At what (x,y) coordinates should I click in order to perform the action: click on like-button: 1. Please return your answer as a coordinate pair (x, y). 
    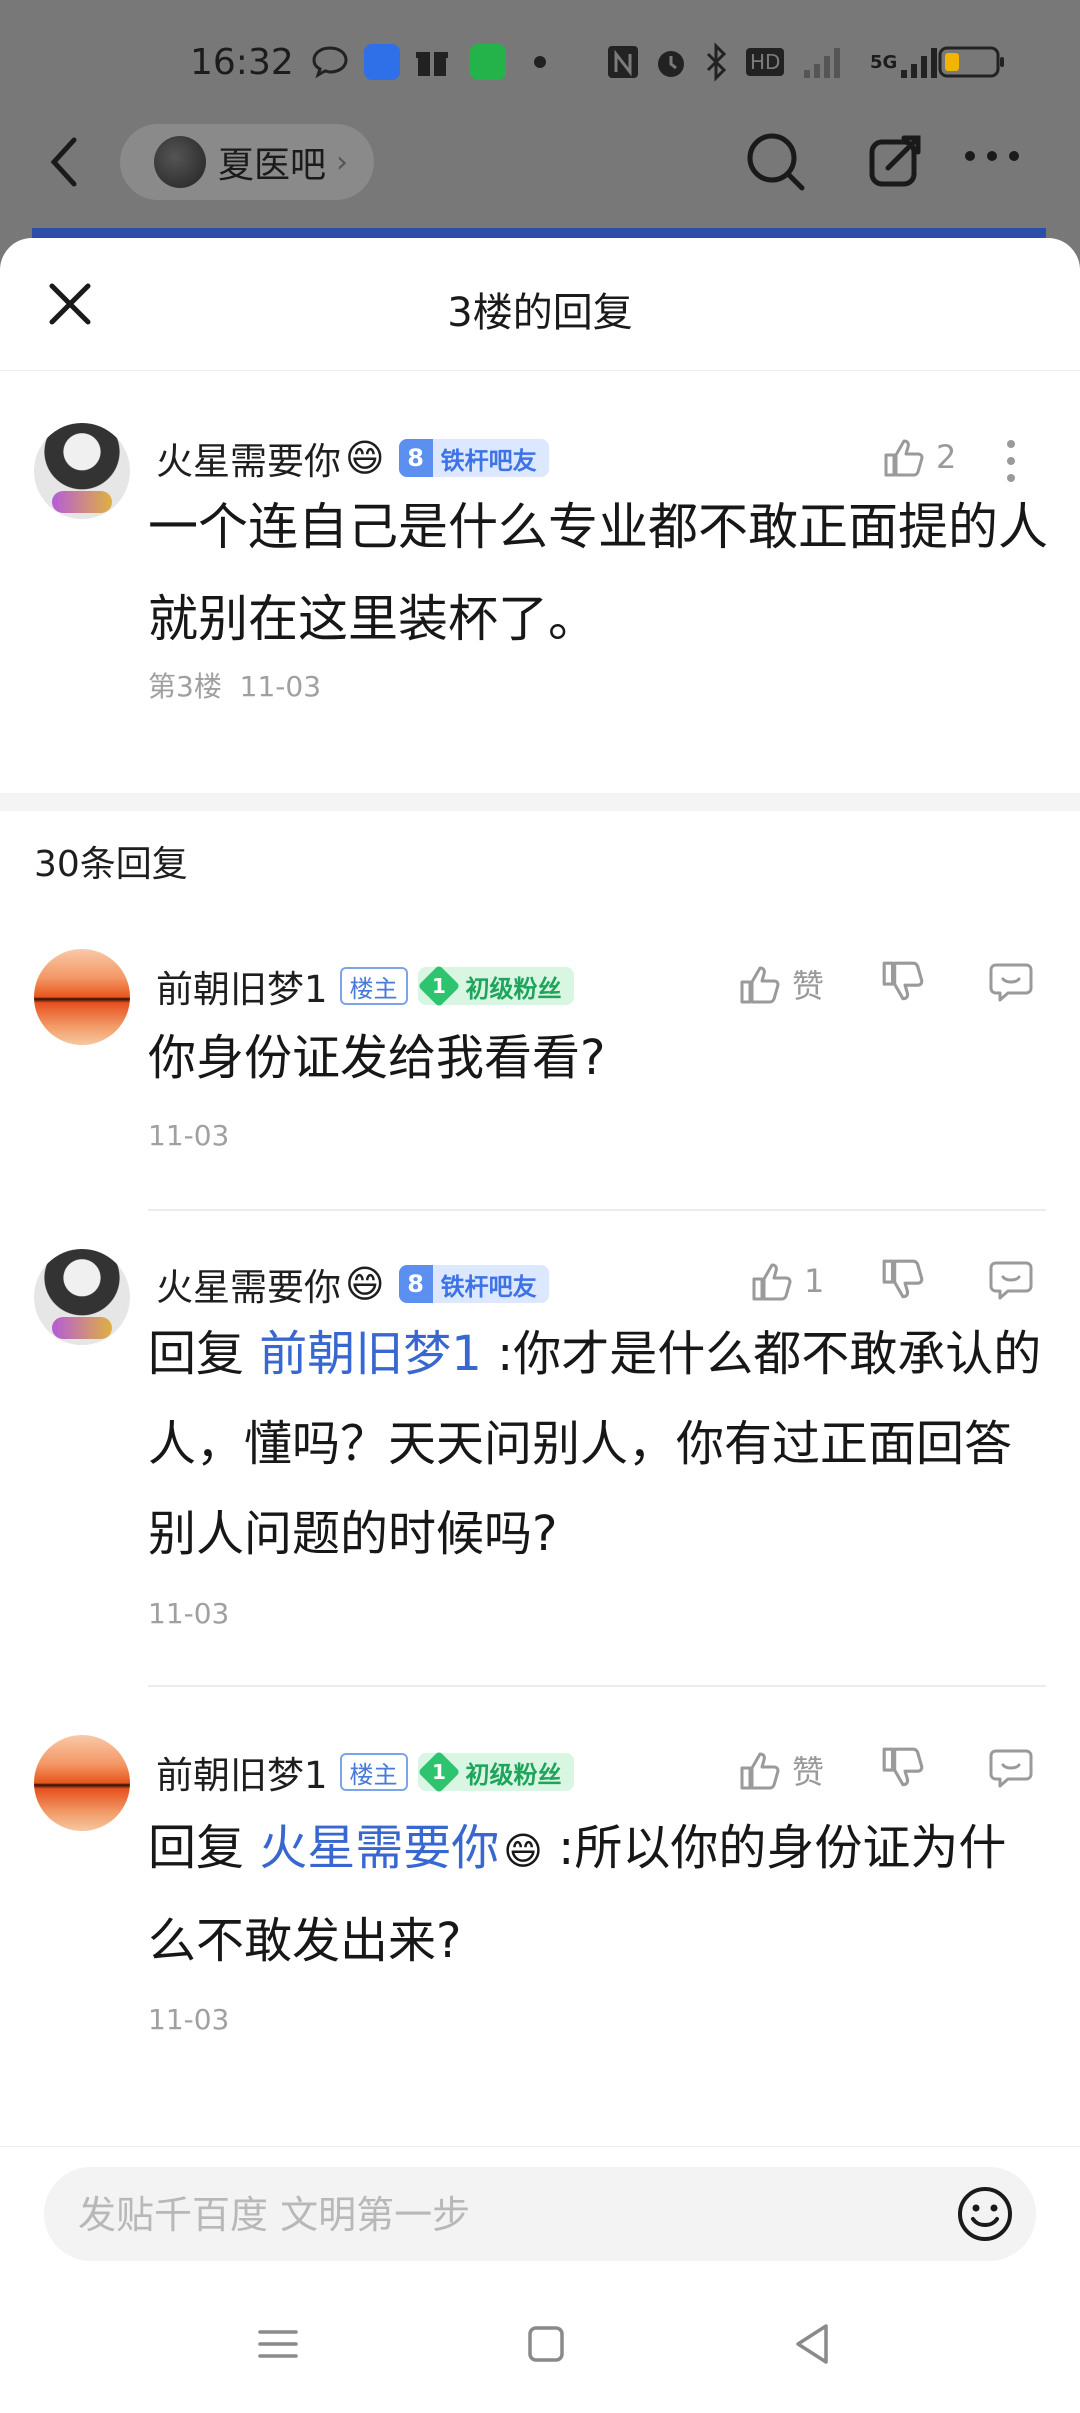
    Looking at the image, I should click on (787, 1281).